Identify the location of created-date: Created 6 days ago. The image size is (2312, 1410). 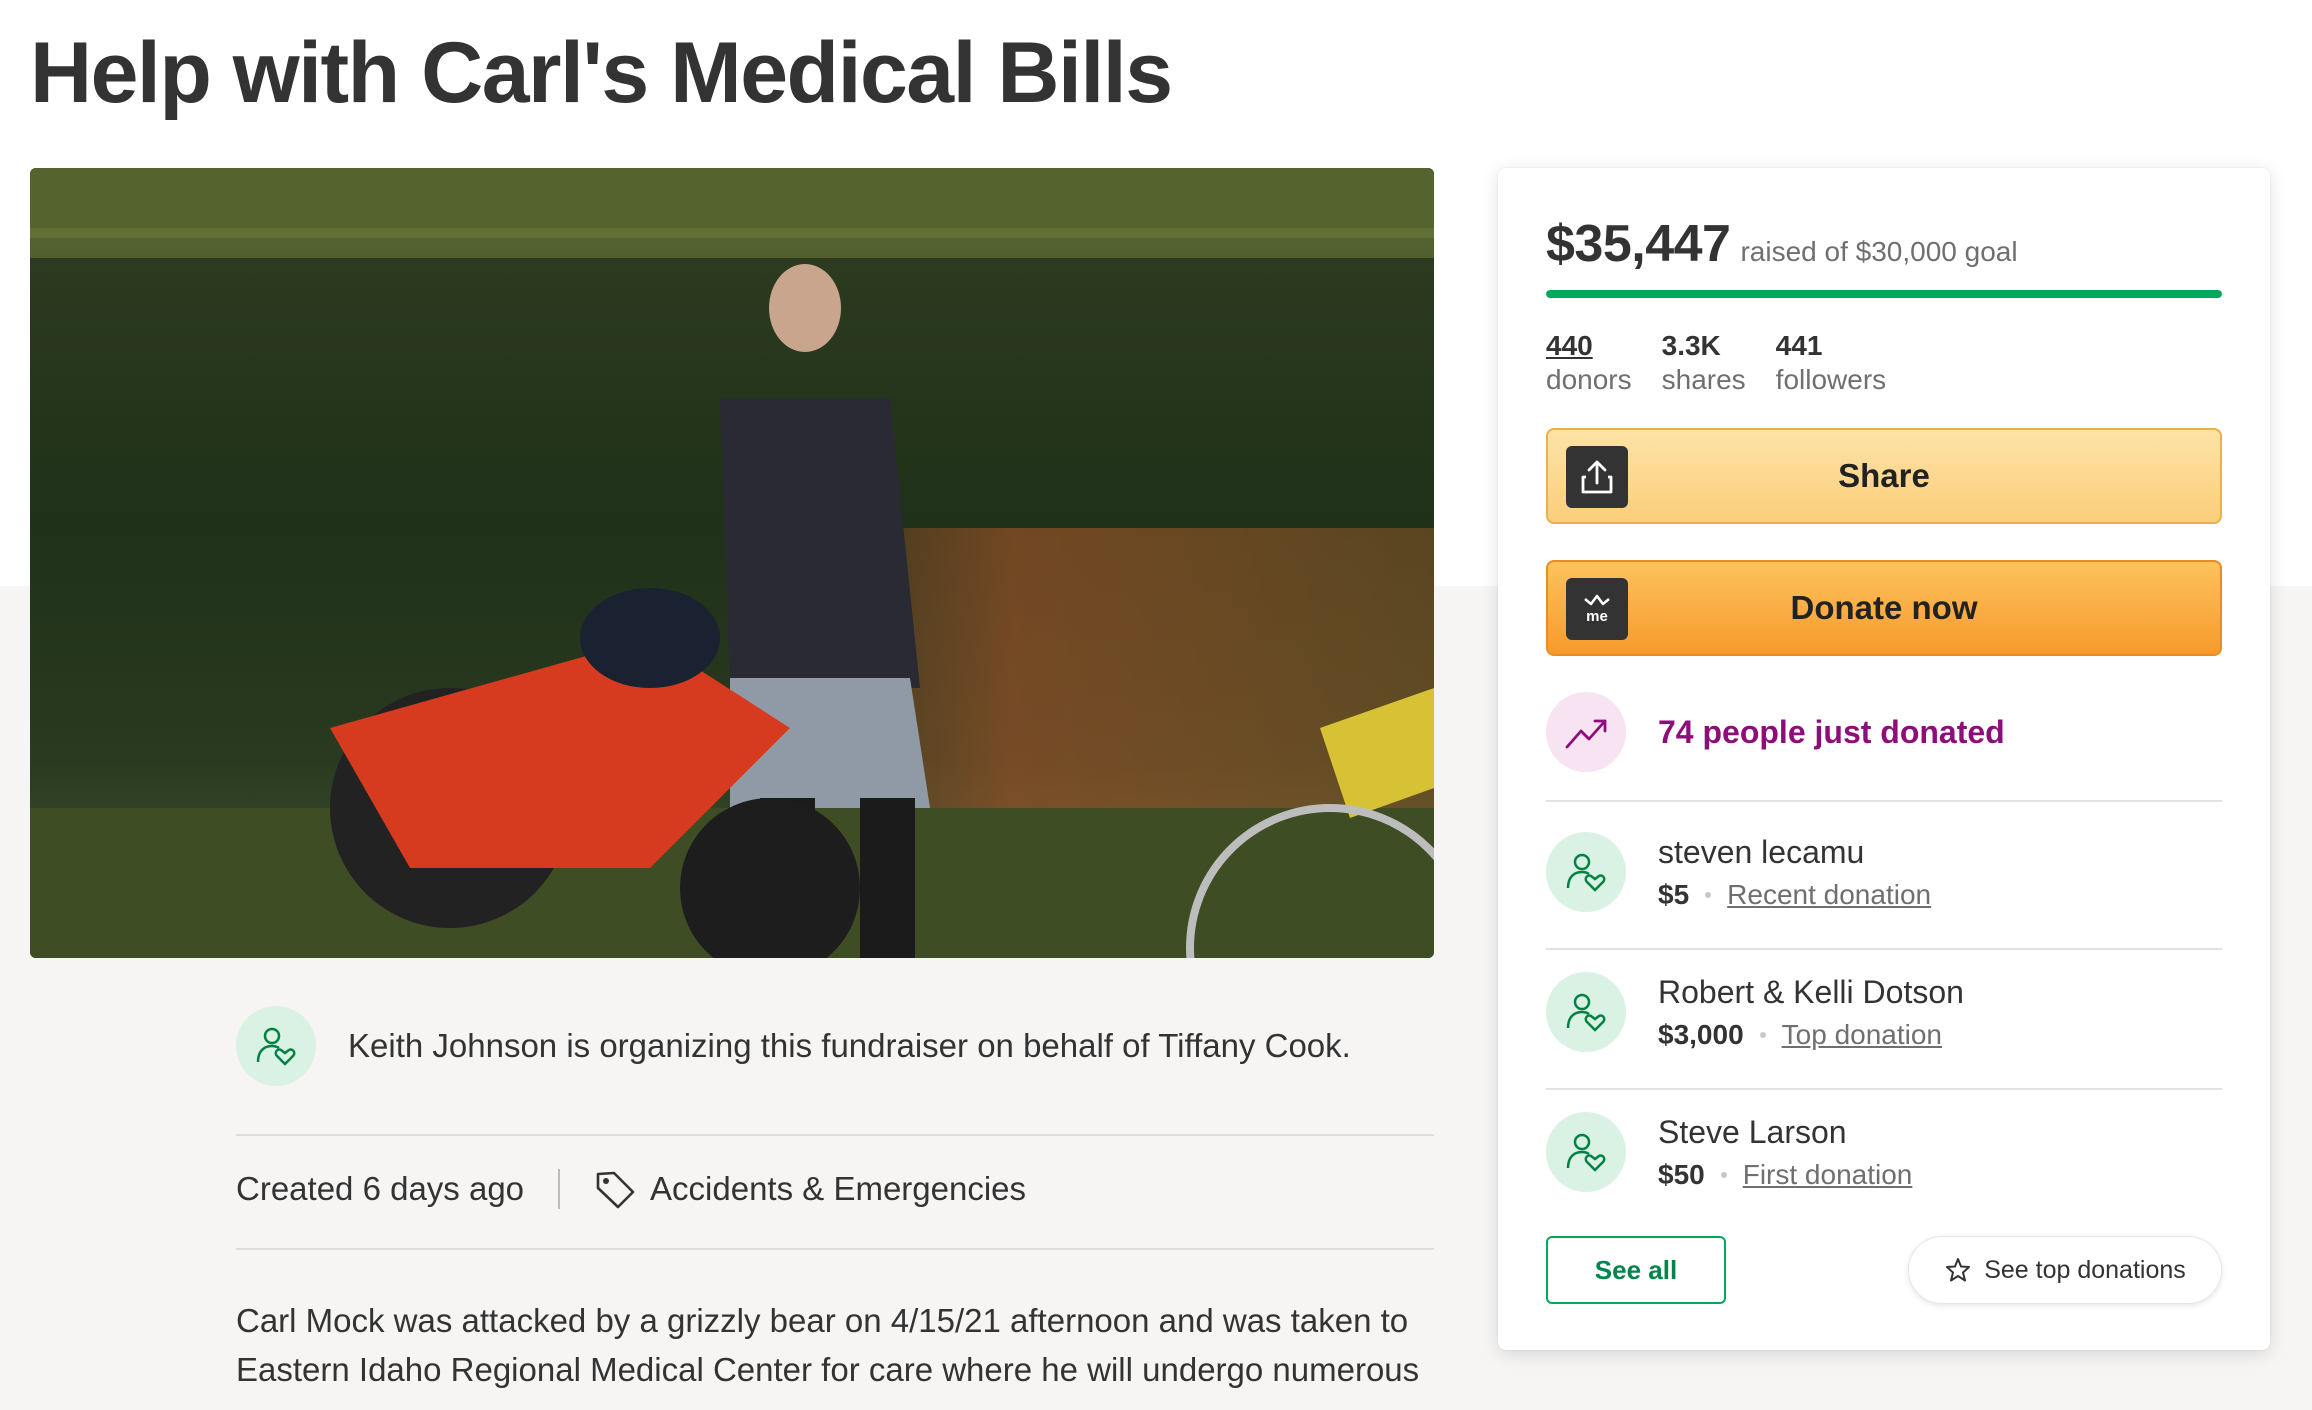
(380, 1188).